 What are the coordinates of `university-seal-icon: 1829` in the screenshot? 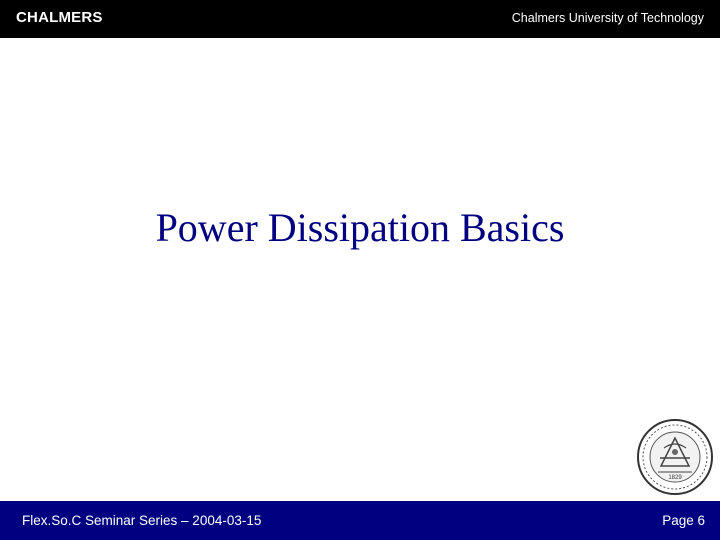 It's located at (675, 457).